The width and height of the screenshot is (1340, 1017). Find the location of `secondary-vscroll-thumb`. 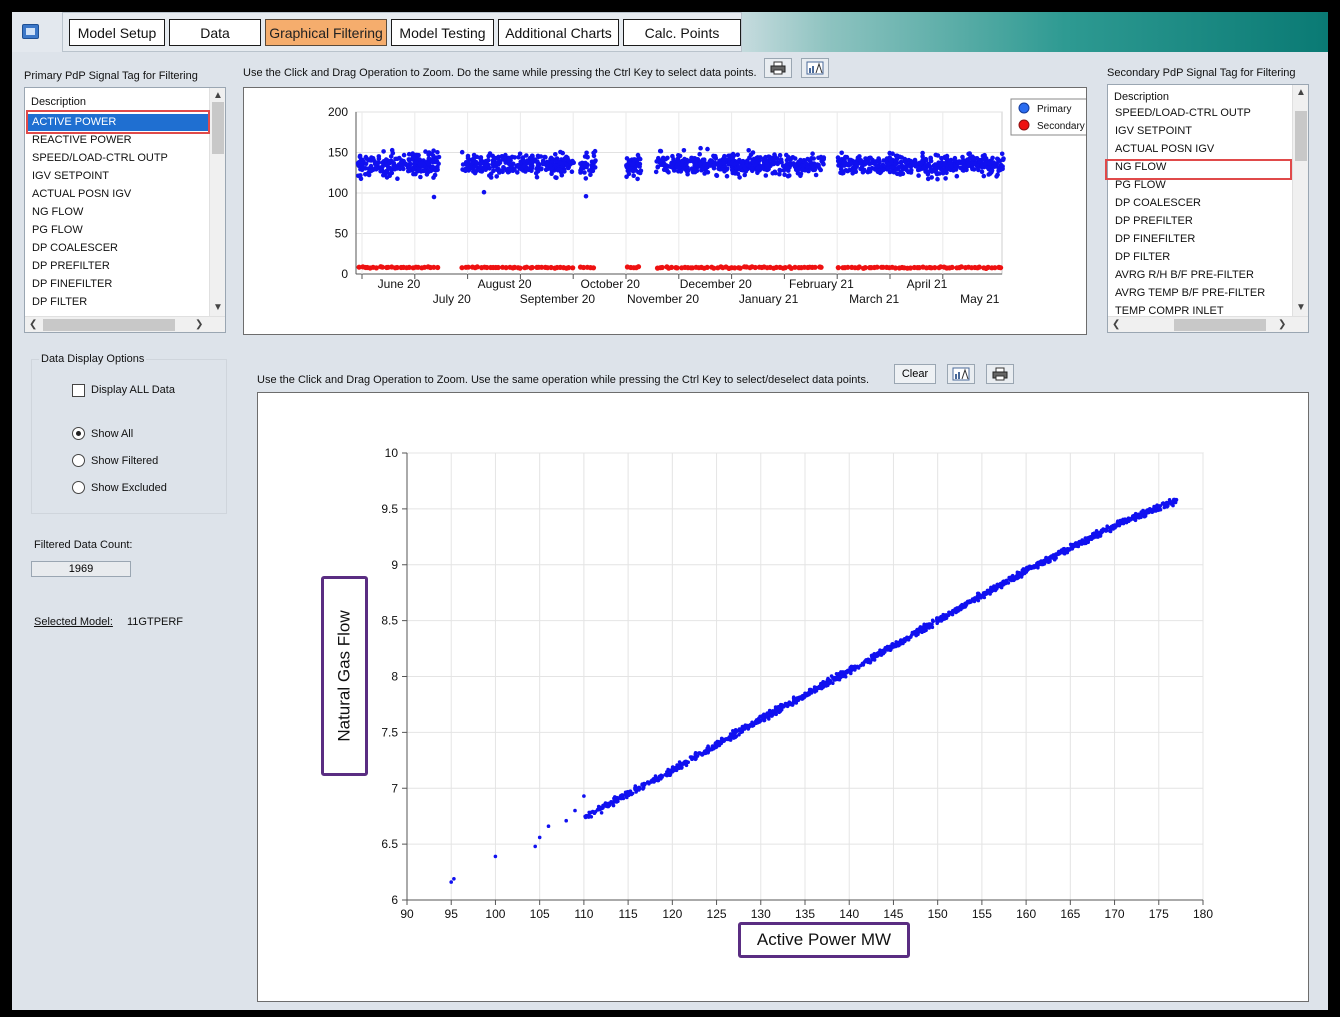

secondary-vscroll-thumb is located at coordinates (1301, 136).